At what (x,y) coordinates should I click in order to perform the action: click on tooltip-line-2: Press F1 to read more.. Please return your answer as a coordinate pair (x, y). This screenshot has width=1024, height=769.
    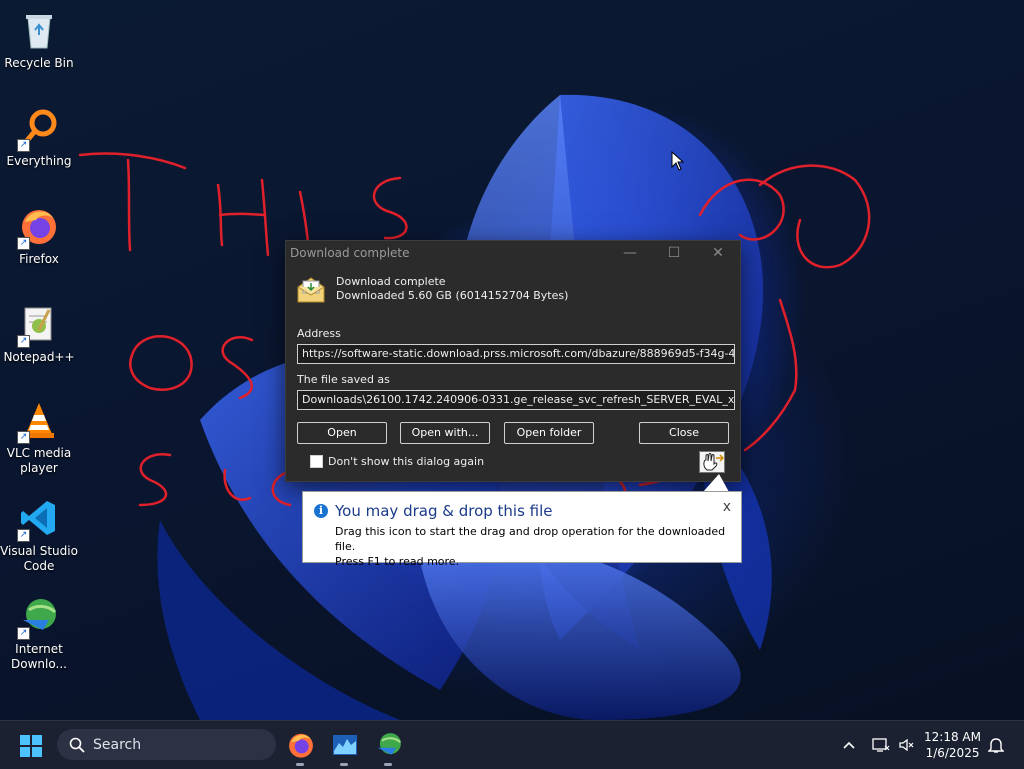
    Looking at the image, I should click on (397, 561).